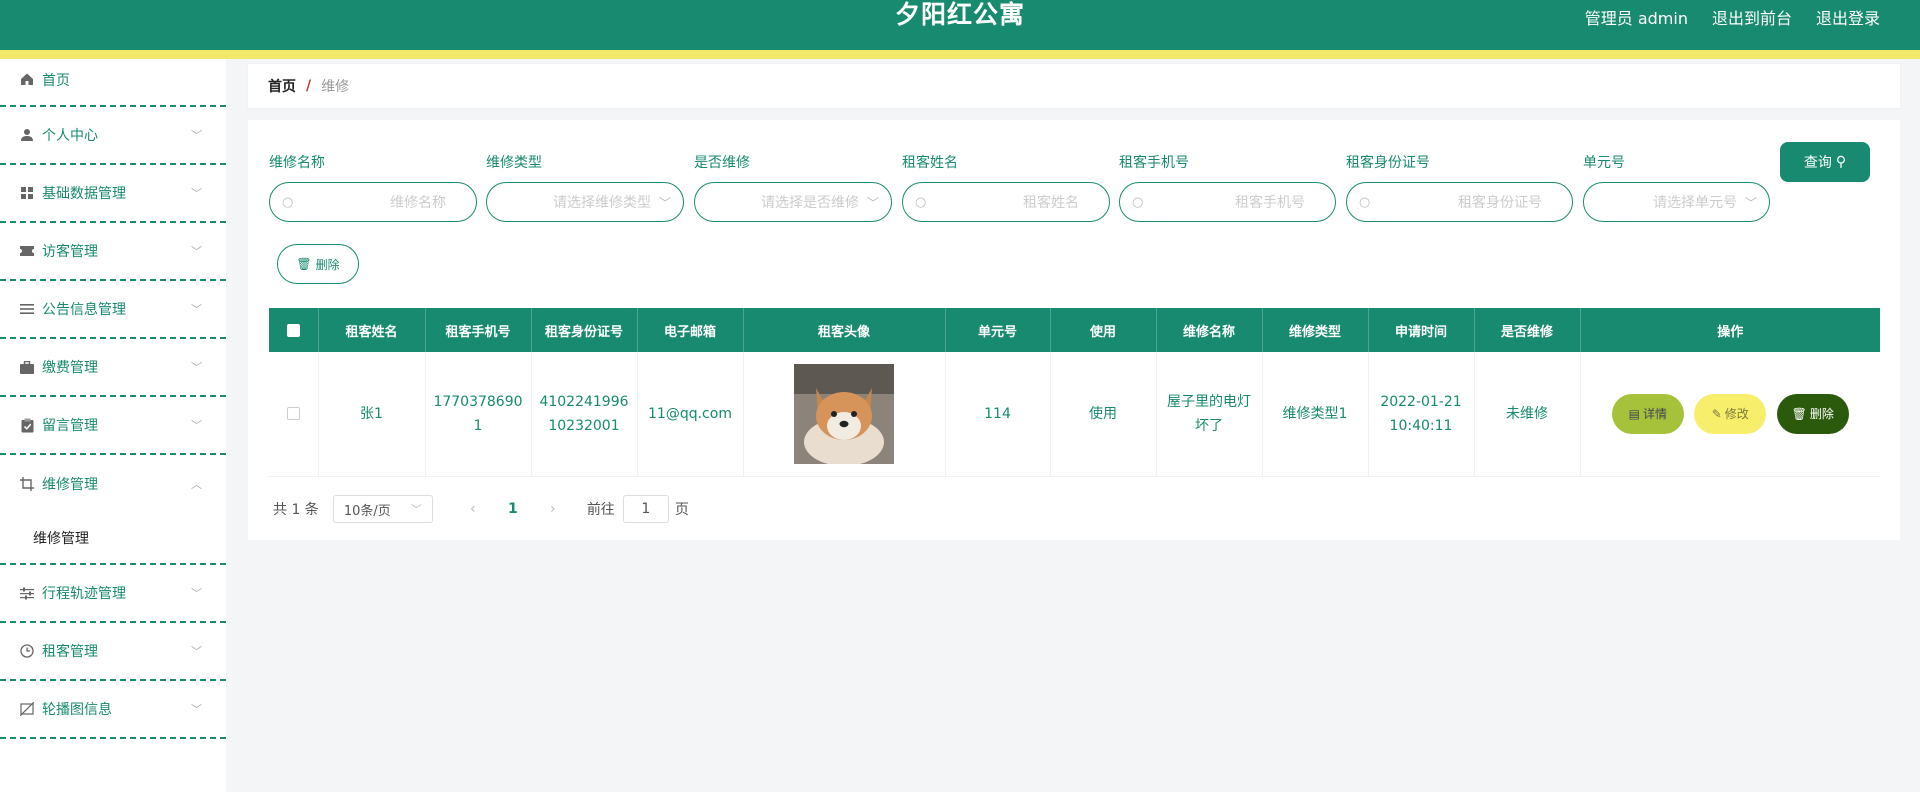 Image resolution: width=1920 pixels, height=792 pixels. Describe the element at coordinates (1421, 330) in the screenshot. I see `column-header: 申请时间` at that location.